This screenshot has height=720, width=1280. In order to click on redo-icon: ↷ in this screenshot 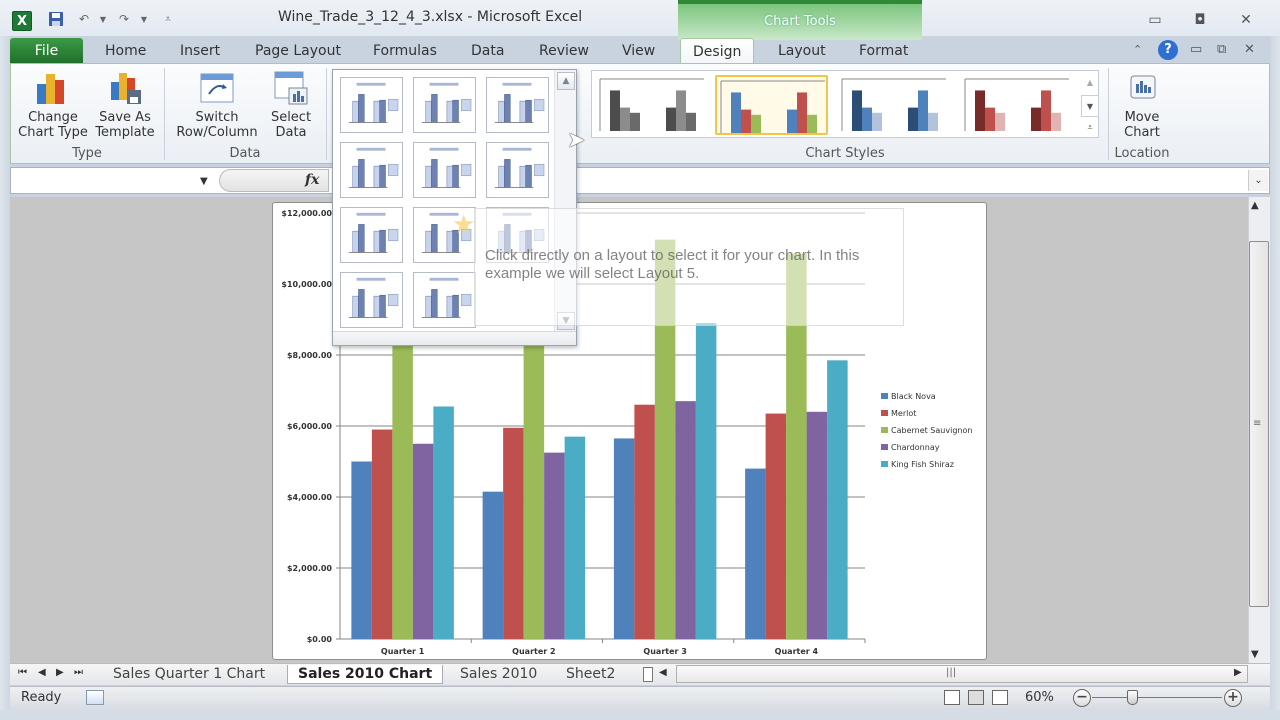, I will do `click(124, 19)`.